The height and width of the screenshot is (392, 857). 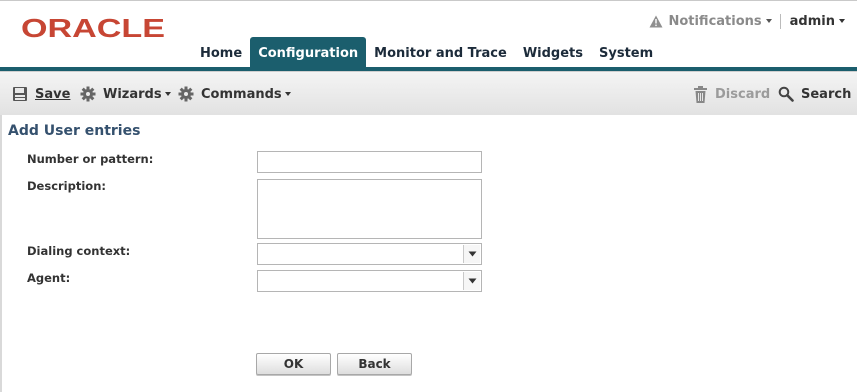 I want to click on search-label: Search, so click(x=826, y=94).